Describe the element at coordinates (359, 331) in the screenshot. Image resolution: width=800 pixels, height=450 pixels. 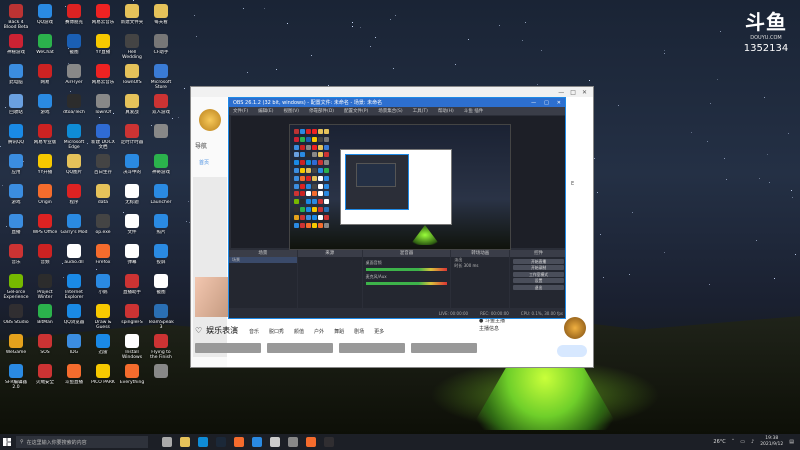
I see `section-tab: 剧场` at that location.